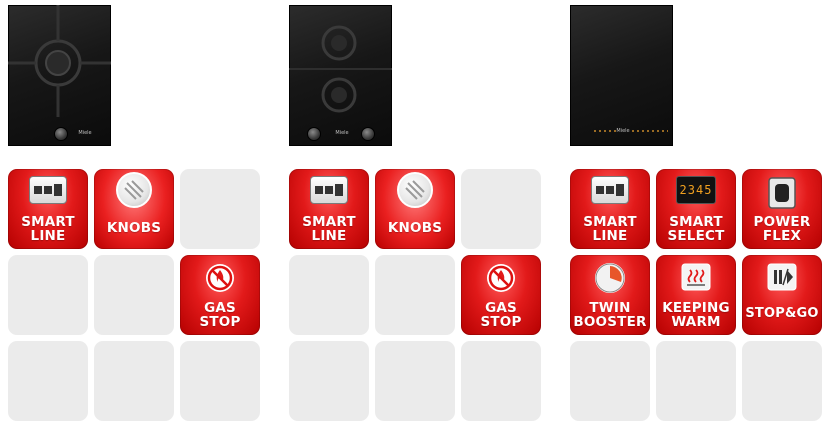 The height and width of the screenshot is (421, 832). Describe the element at coordinates (696, 315) in the screenshot. I see `feature-label: KEEPING WARM` at that location.